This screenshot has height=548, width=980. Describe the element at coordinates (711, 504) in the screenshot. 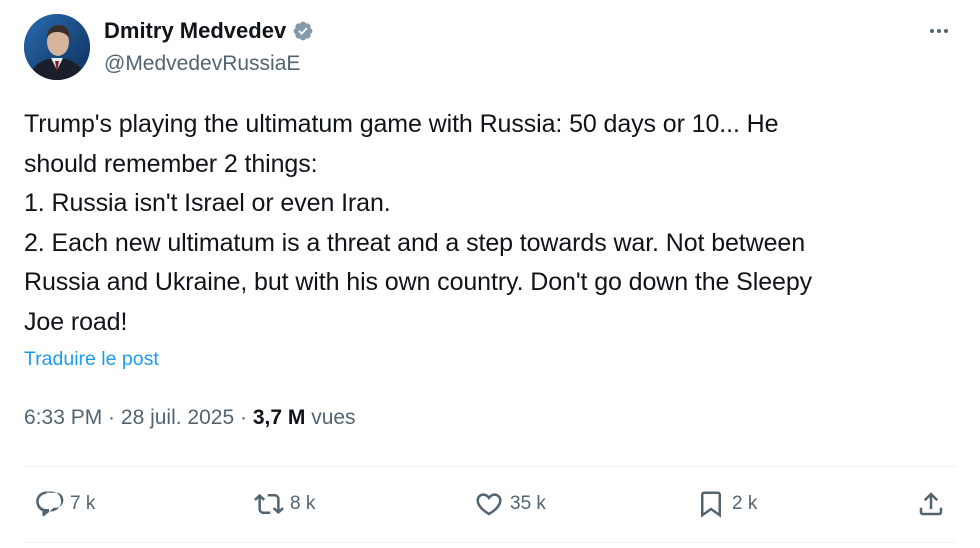

I see `bookmark-icon` at that location.